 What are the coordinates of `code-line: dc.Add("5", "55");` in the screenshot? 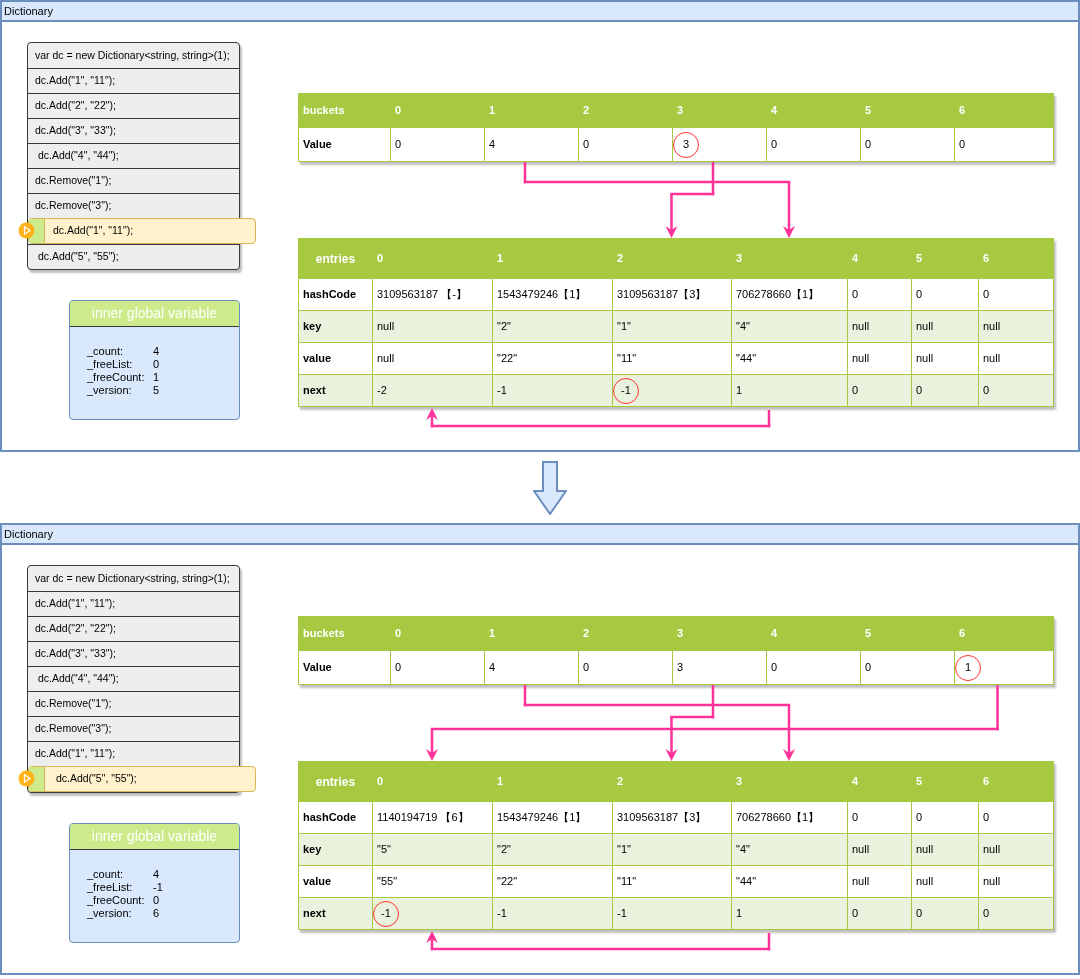 It's located at (133, 256).